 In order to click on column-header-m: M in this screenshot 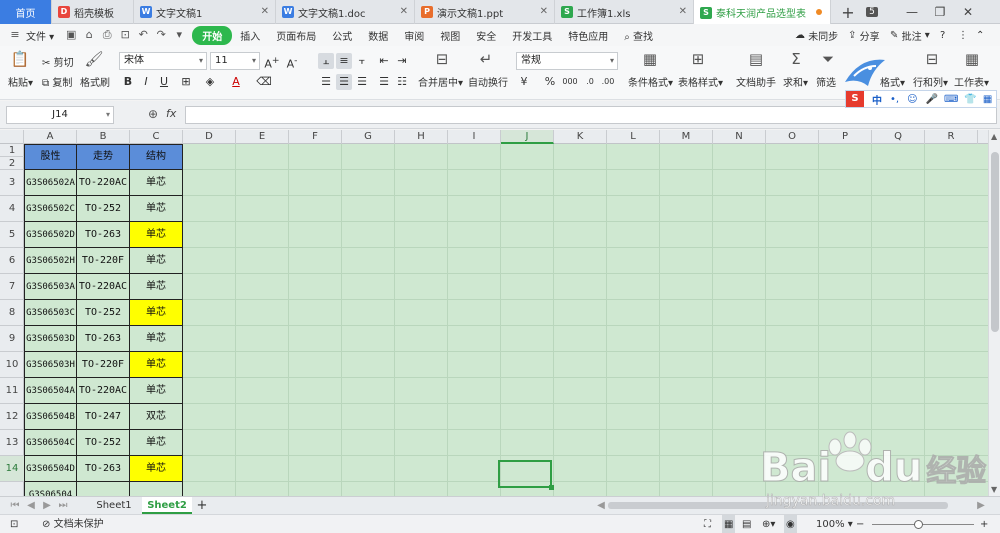, I will do `click(686, 137)`.